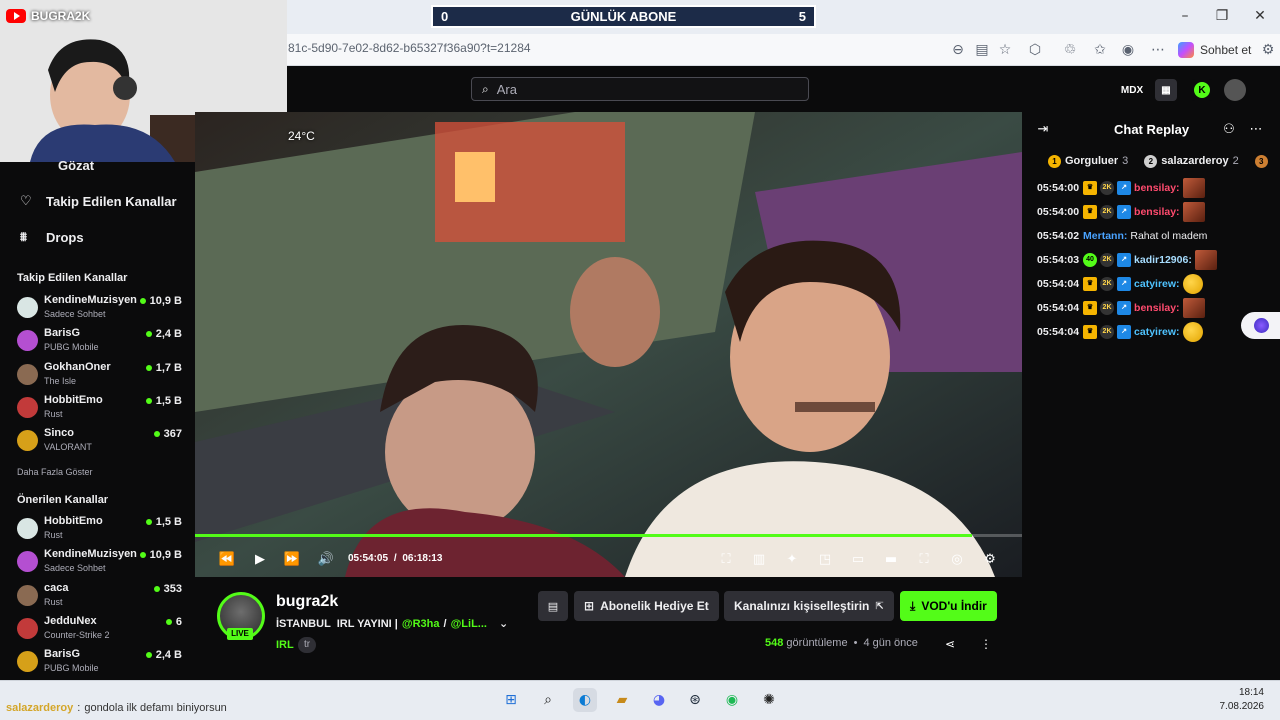 This screenshot has height=720, width=1280. What do you see at coordinates (71, 347) in the screenshot?
I see `channel-game: PUBG Mobile` at bounding box center [71, 347].